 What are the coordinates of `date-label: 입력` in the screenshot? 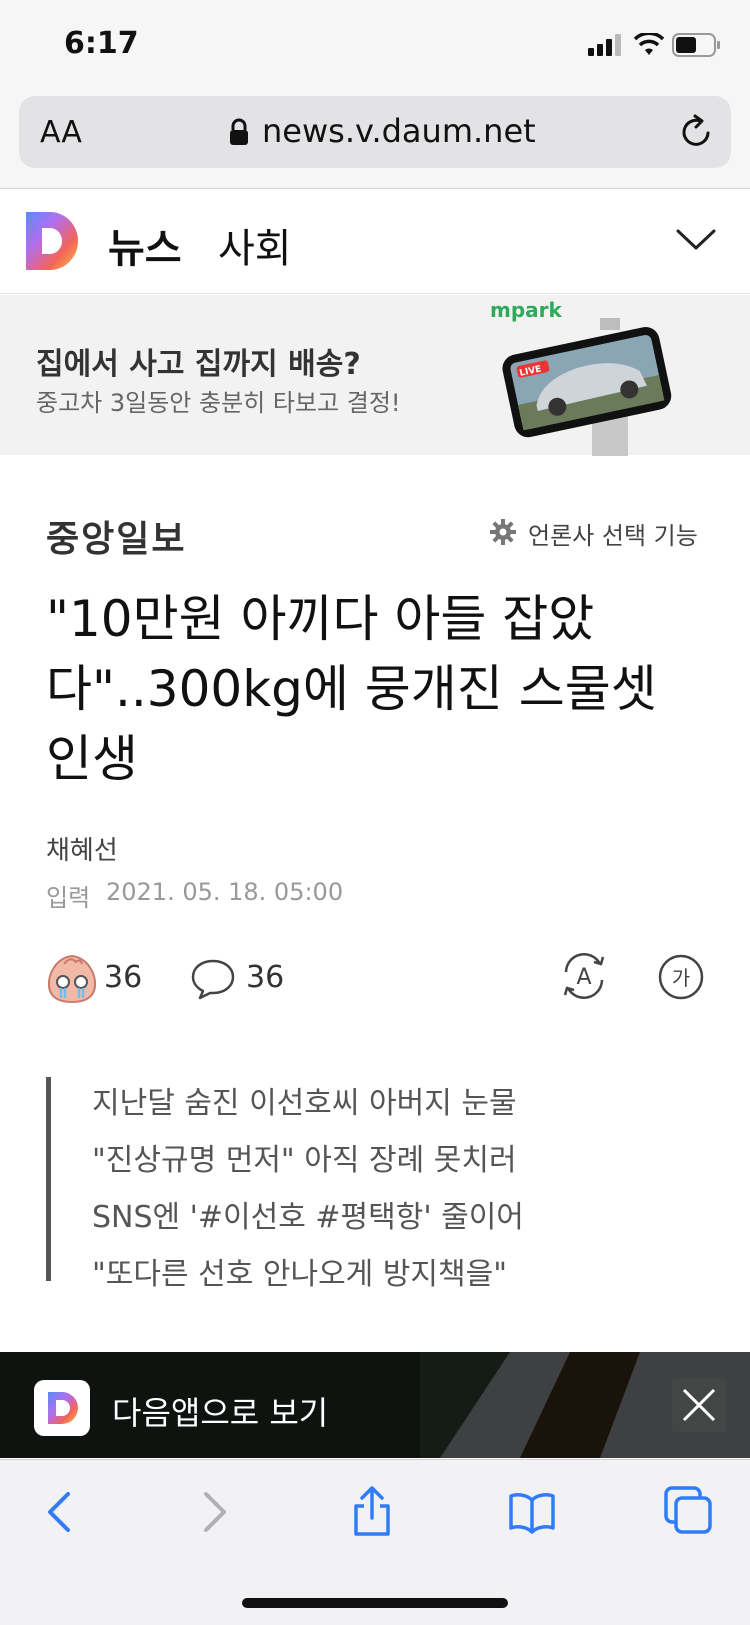 It's located at (68, 898).